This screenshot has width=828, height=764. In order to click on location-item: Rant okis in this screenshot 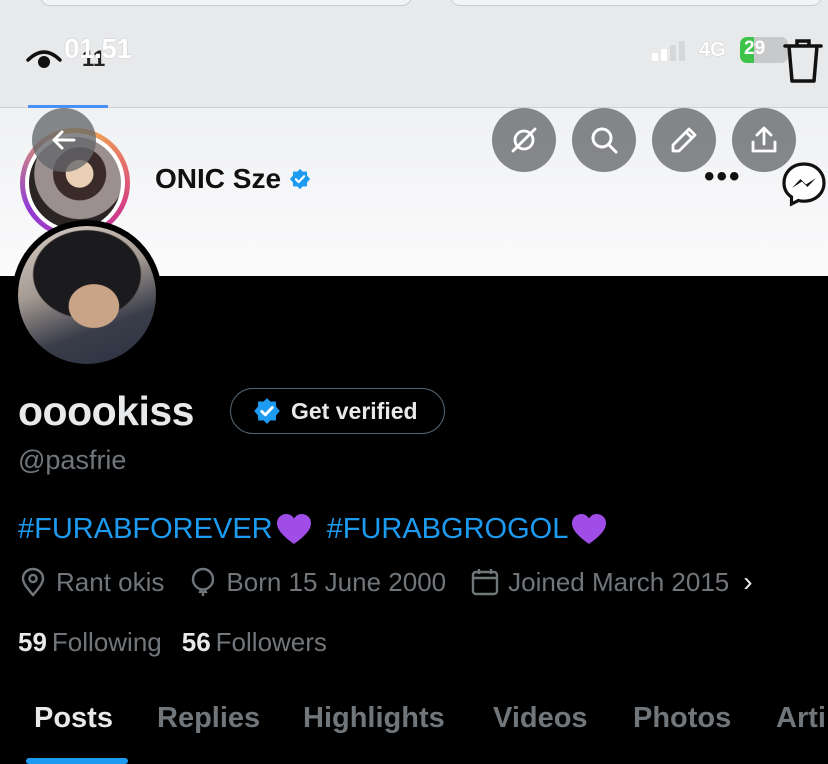, I will do `click(91, 582)`.